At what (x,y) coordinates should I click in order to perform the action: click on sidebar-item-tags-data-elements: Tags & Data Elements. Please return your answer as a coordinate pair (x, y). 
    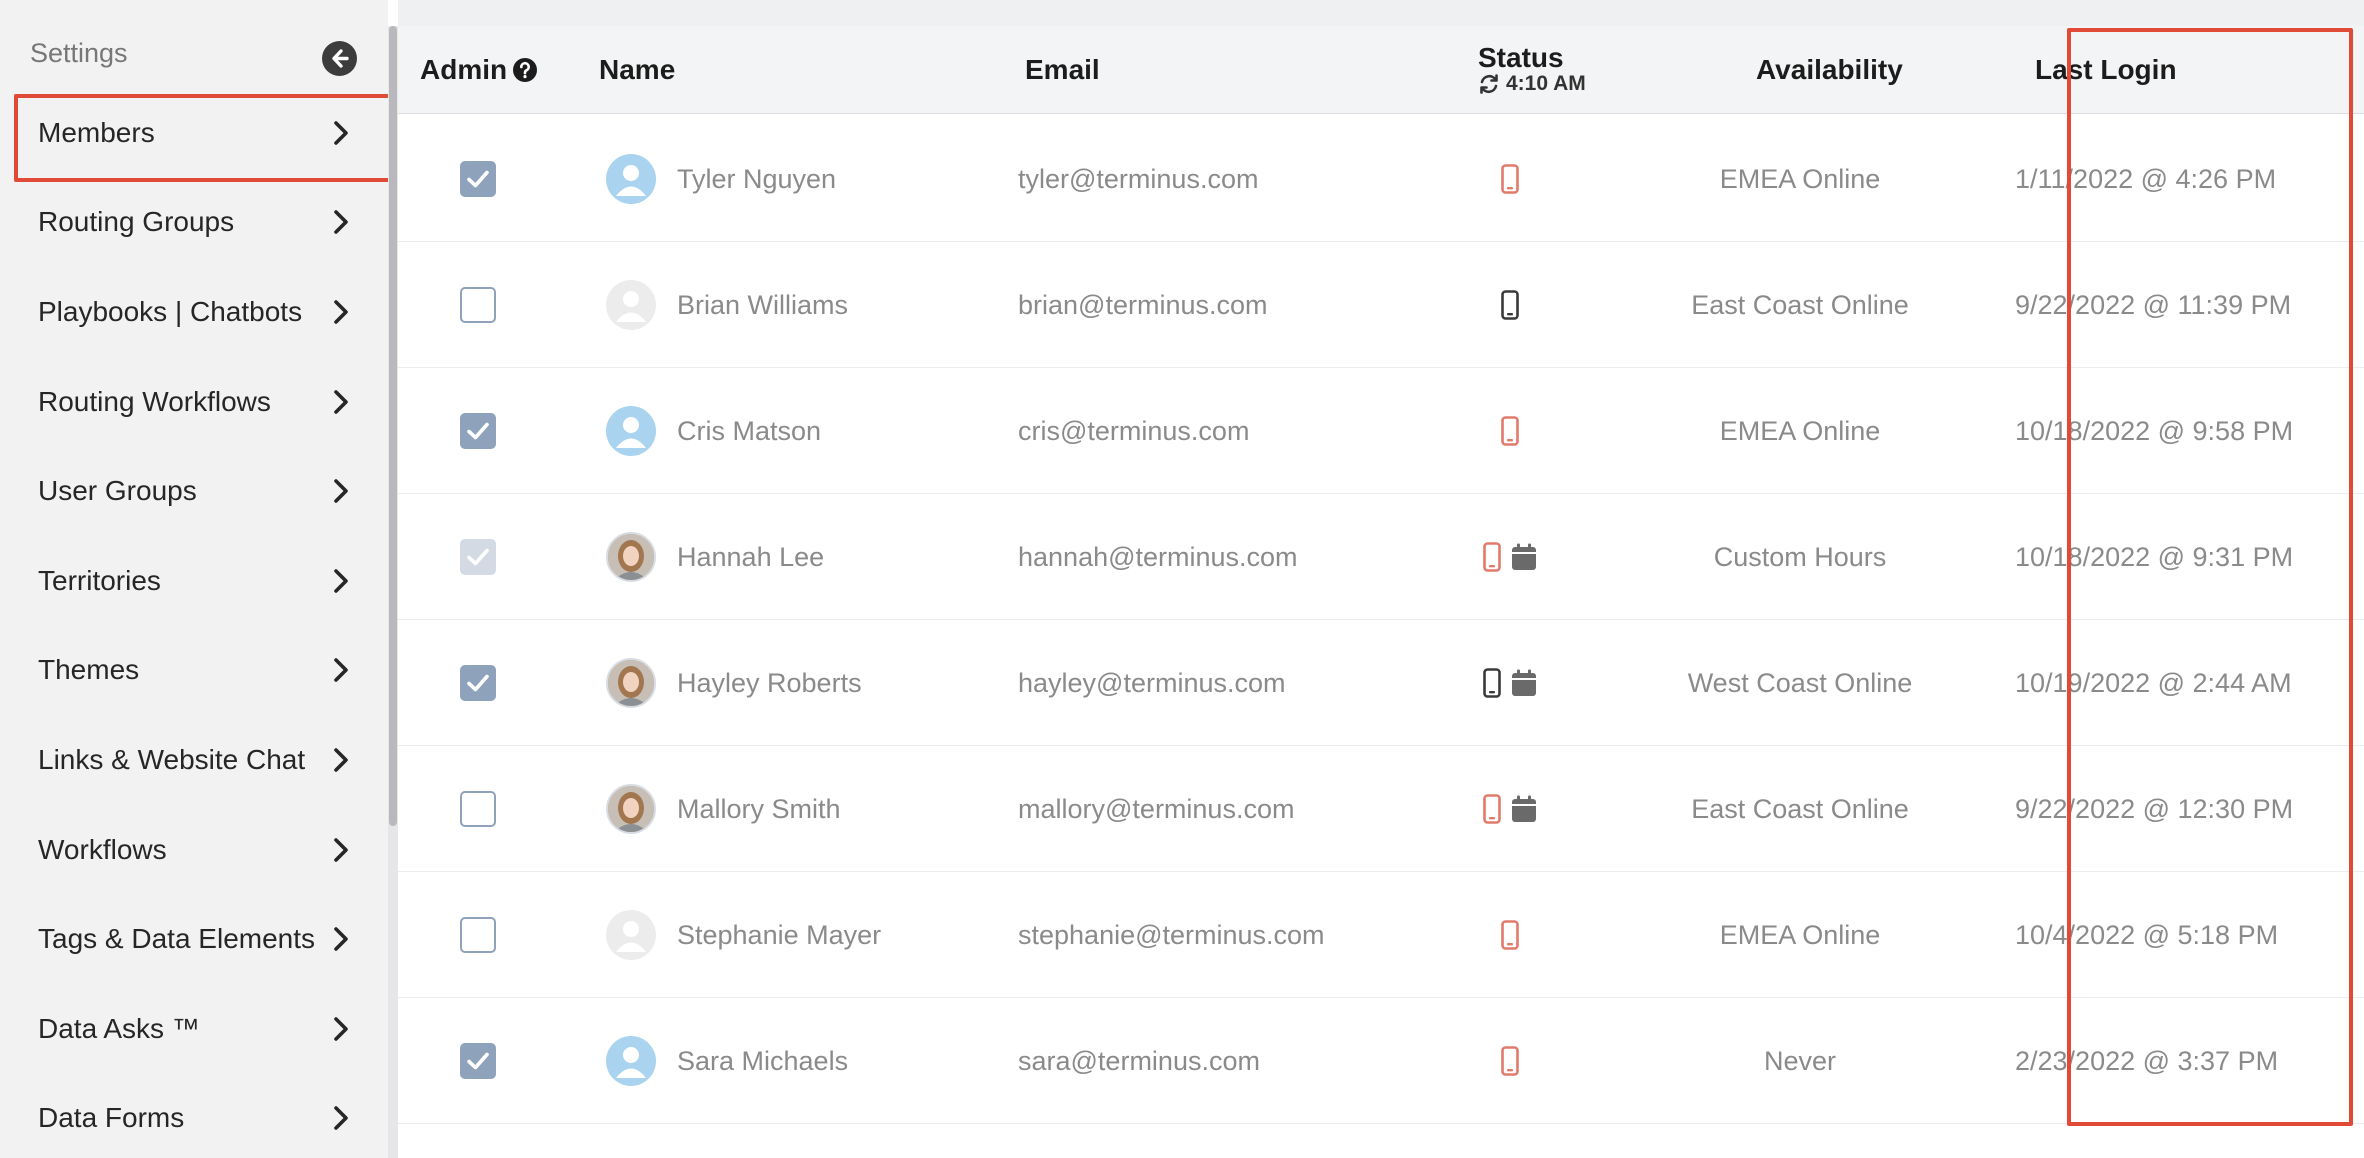
    Looking at the image, I should click on (194, 939).